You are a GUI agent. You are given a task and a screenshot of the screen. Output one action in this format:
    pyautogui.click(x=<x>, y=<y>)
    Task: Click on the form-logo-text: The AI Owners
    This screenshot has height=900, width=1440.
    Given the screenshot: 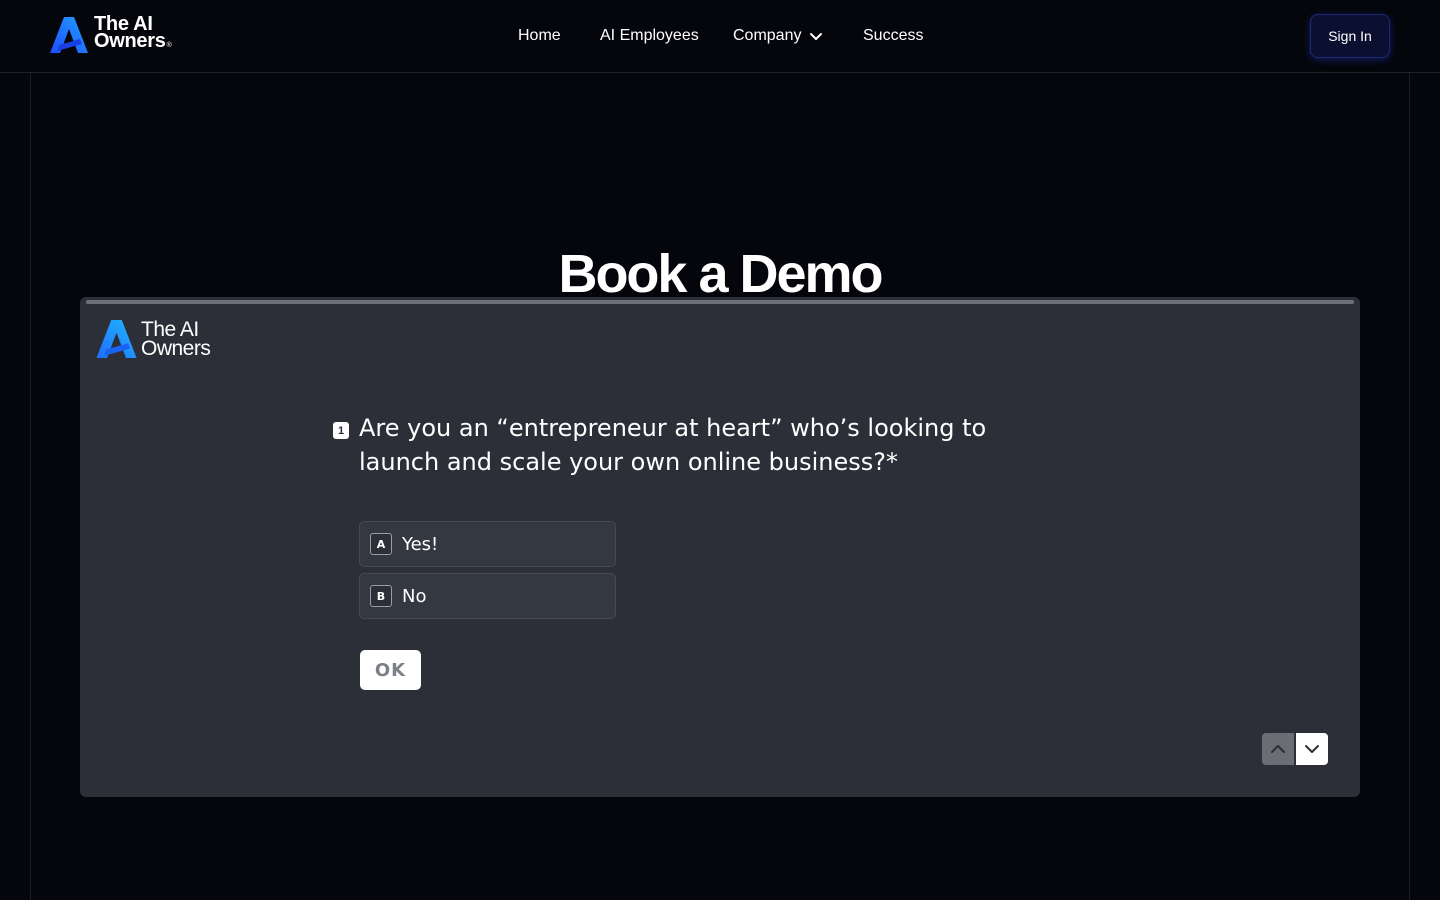 What is the action you would take?
    pyautogui.click(x=176, y=339)
    